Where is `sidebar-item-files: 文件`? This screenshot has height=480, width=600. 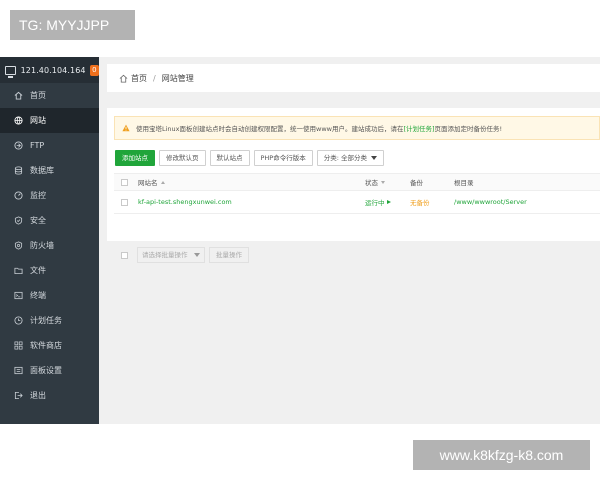
sidebar-item-files: 文件 is located at coordinates (49, 270).